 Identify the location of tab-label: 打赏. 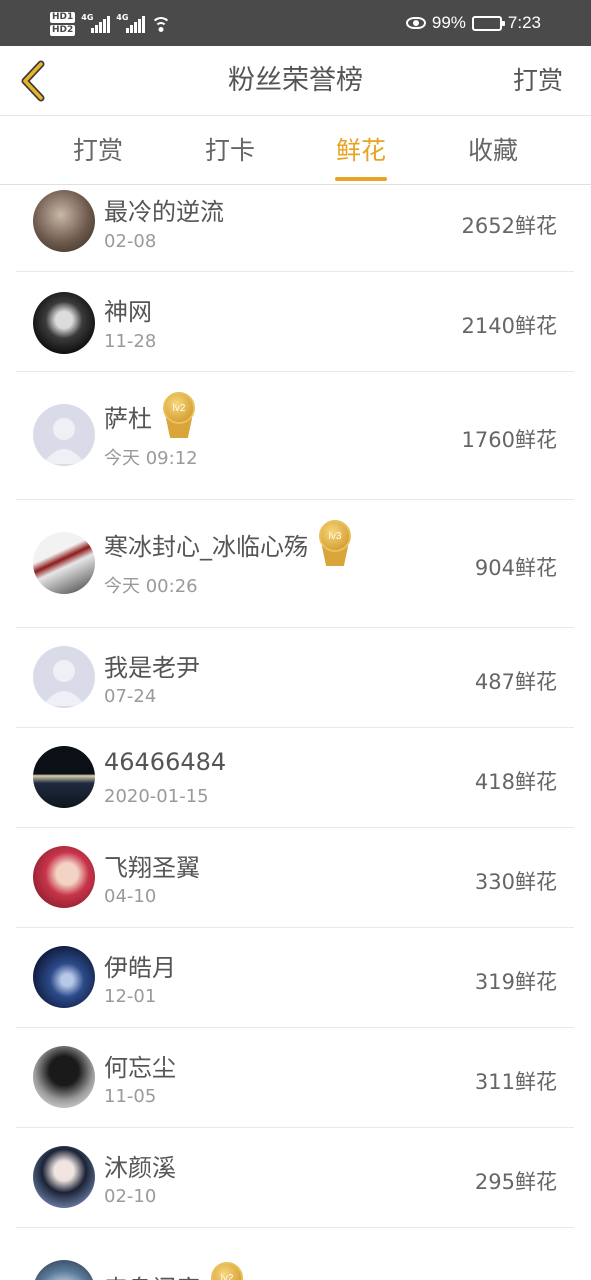
(97, 150).